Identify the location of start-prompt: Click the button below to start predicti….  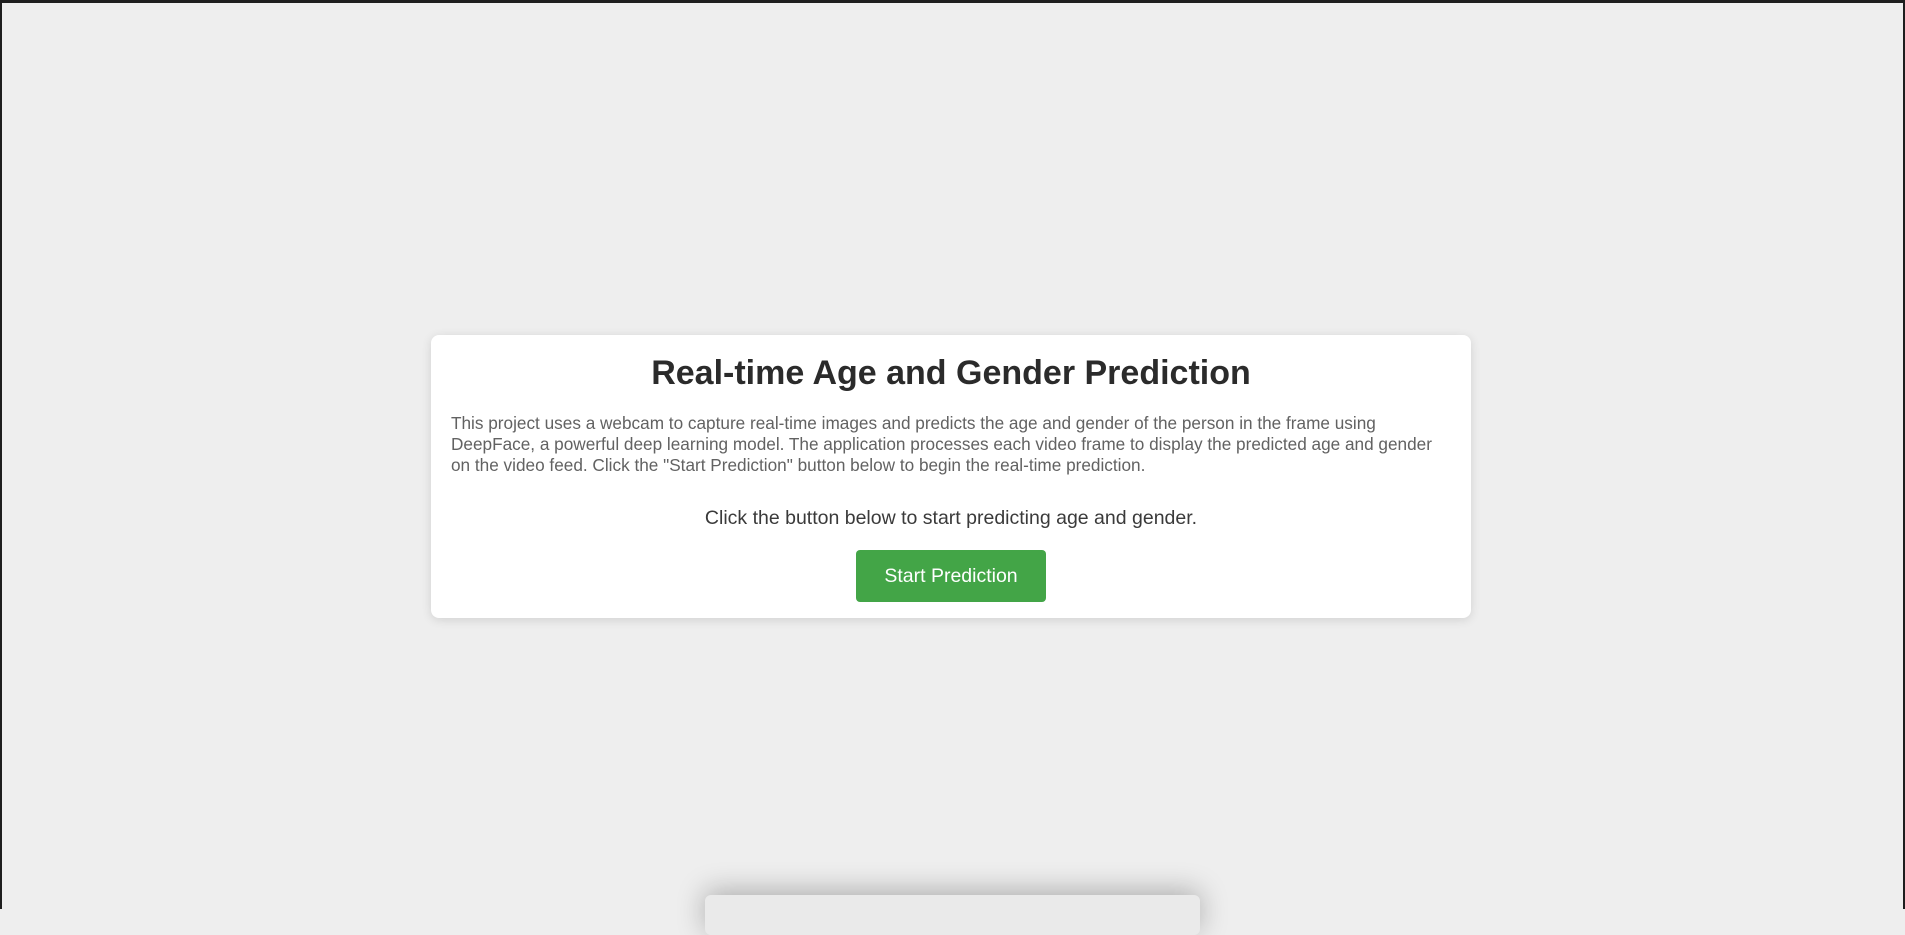
(951, 518).